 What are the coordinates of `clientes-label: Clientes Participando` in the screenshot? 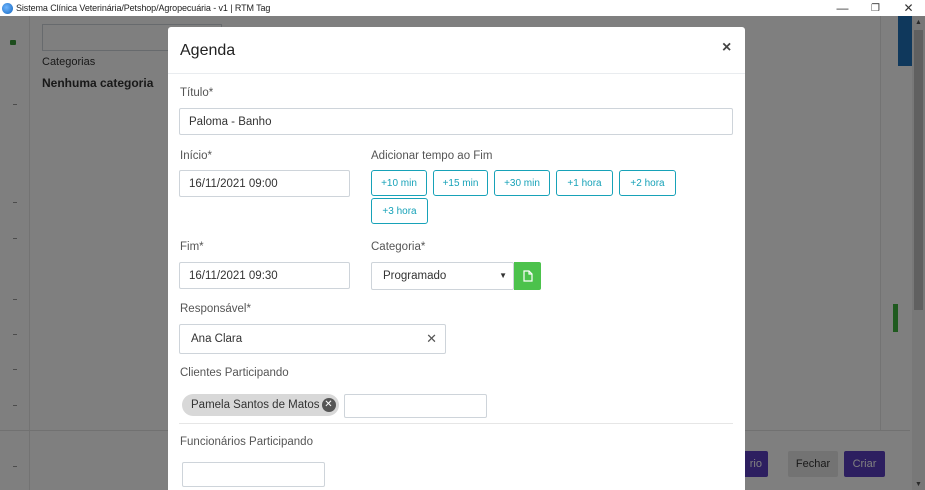 It's located at (234, 373).